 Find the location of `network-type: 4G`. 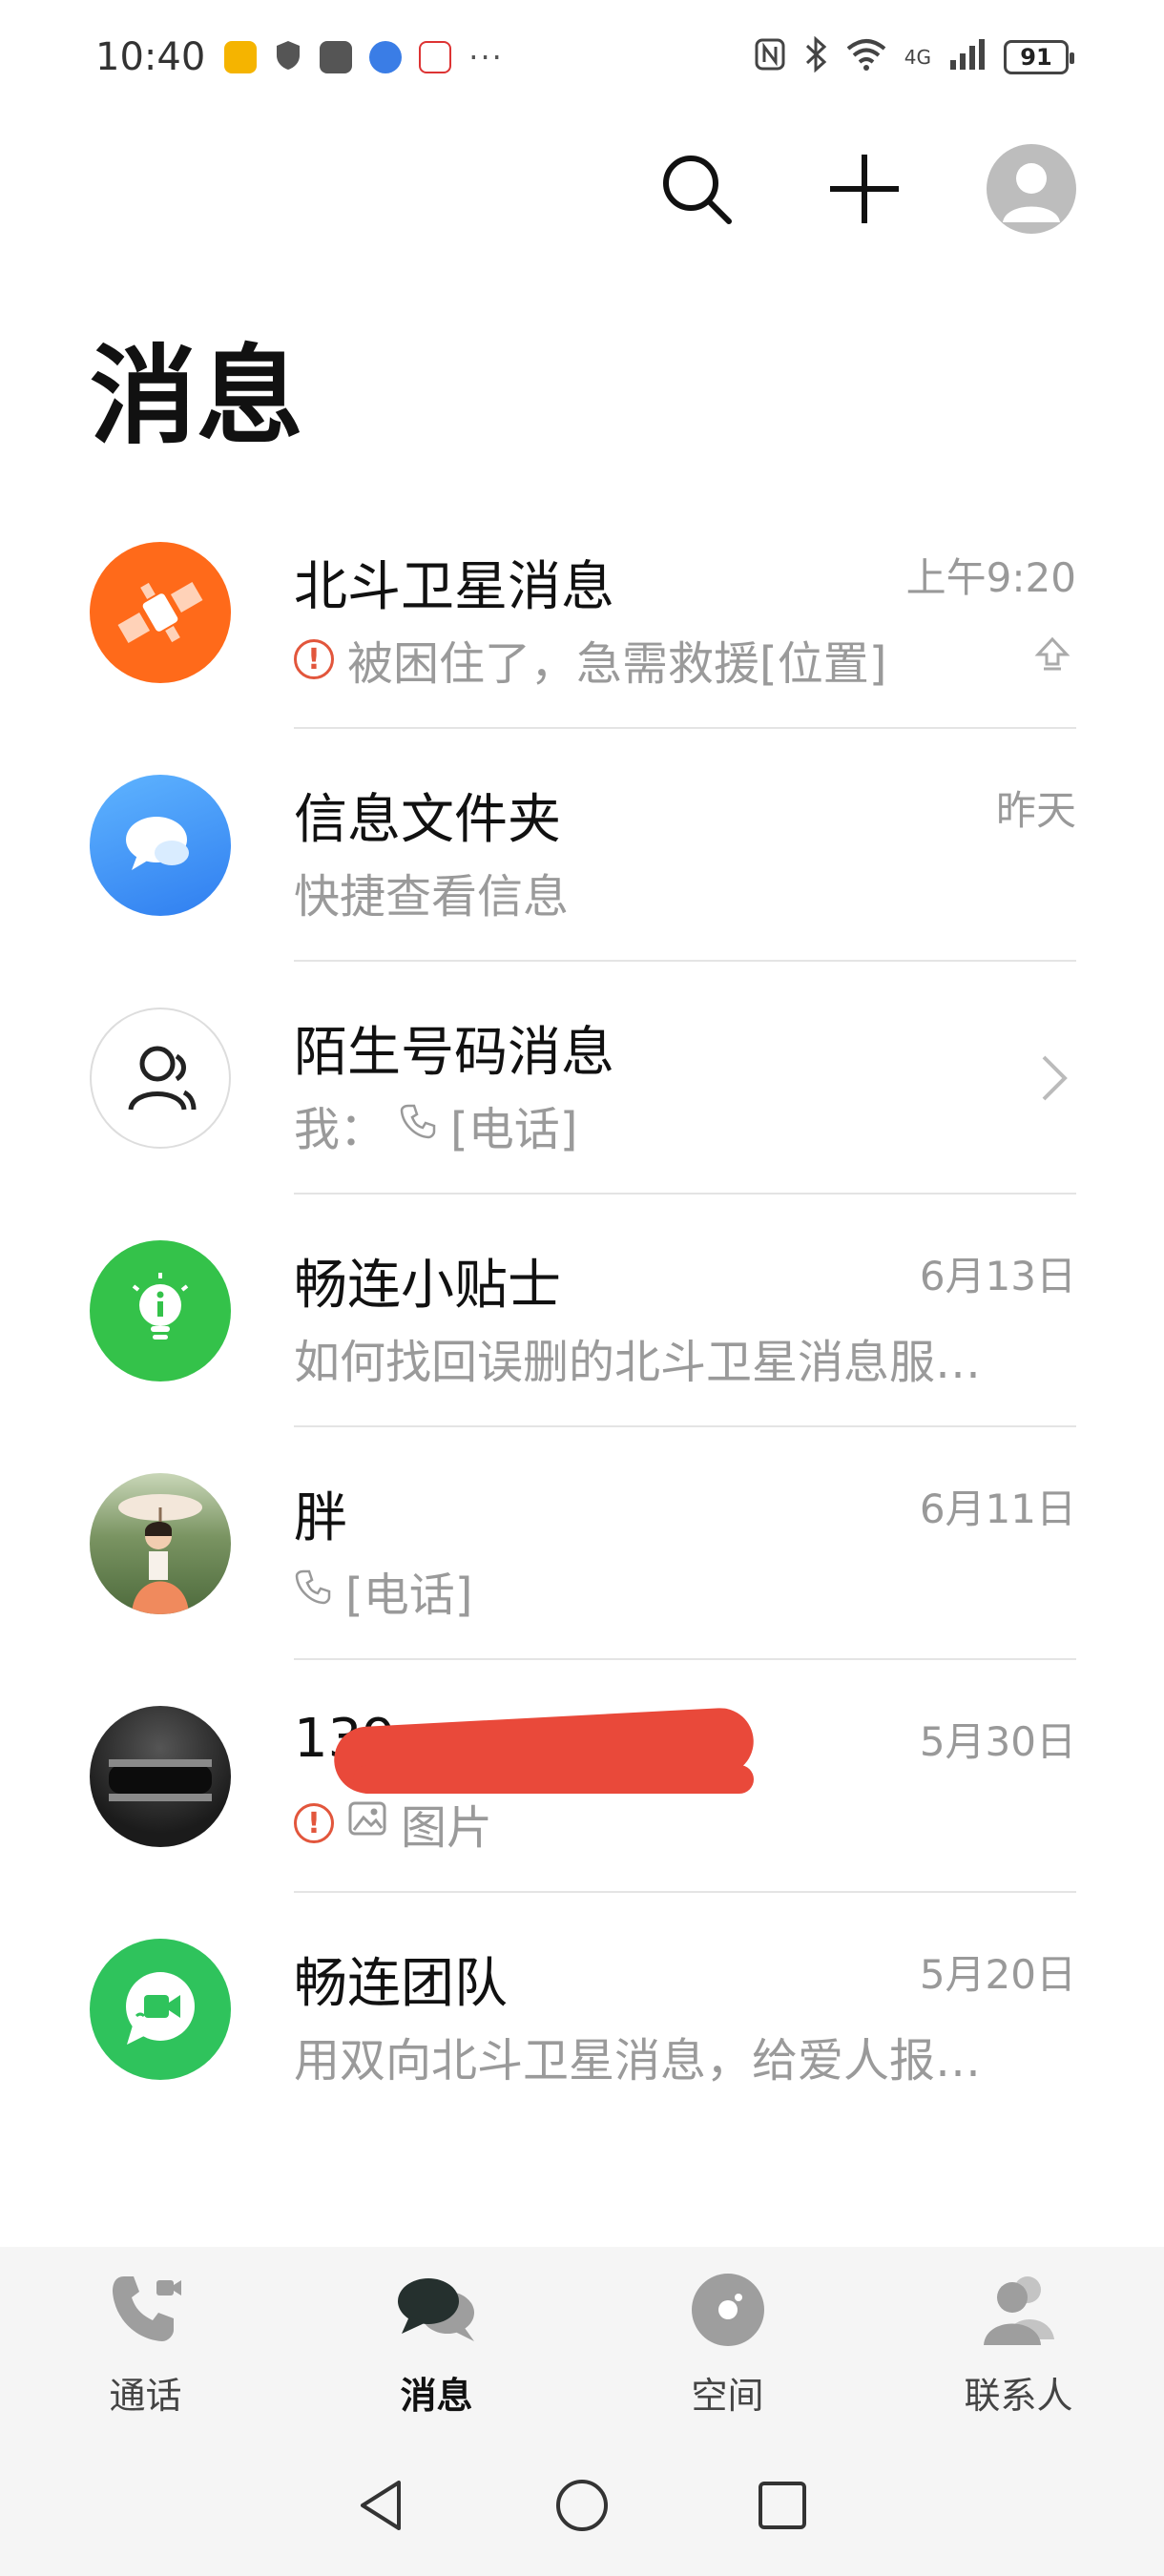

network-type: 4G is located at coordinates (917, 57).